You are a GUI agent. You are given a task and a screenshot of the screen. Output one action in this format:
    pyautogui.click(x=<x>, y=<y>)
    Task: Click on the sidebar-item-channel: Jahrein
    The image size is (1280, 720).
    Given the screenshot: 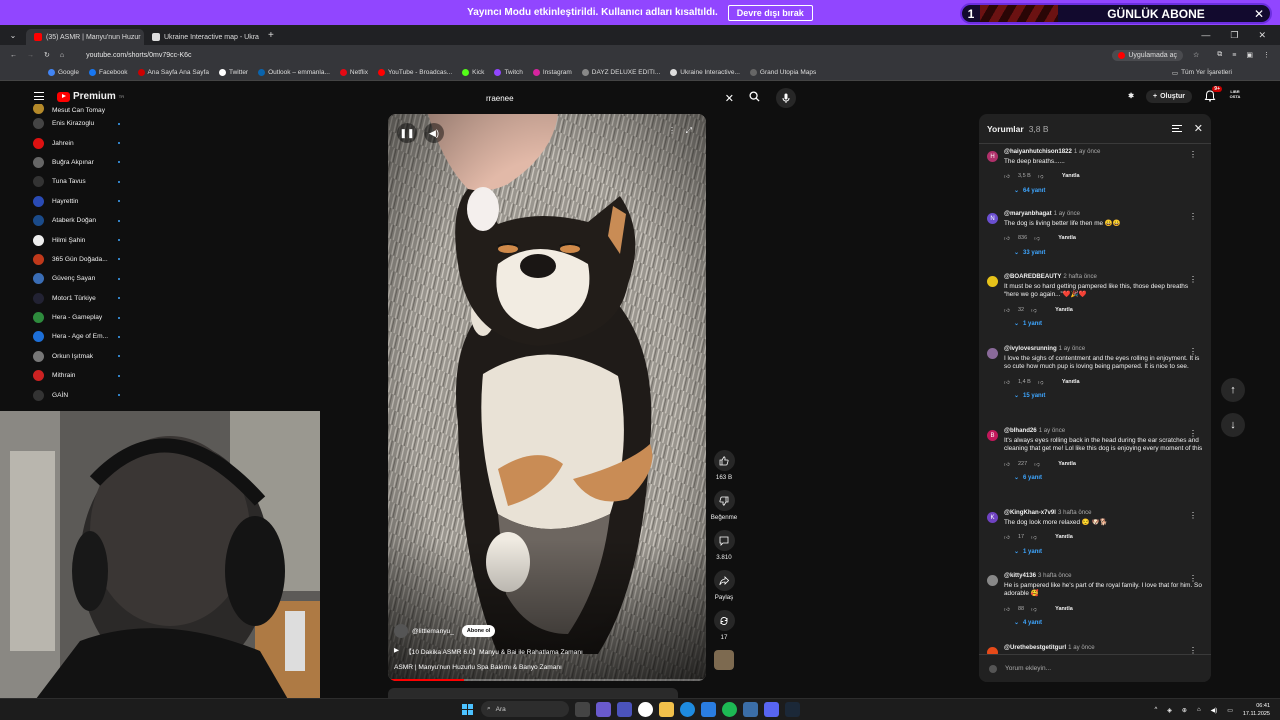 What is the action you would take?
    pyautogui.click(x=78, y=142)
    